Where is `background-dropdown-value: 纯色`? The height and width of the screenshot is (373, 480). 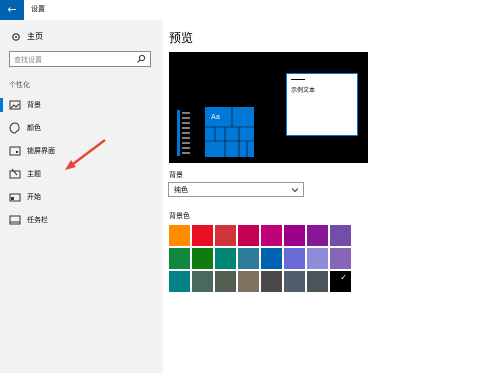 background-dropdown-value: 纯色 is located at coordinates (181, 190).